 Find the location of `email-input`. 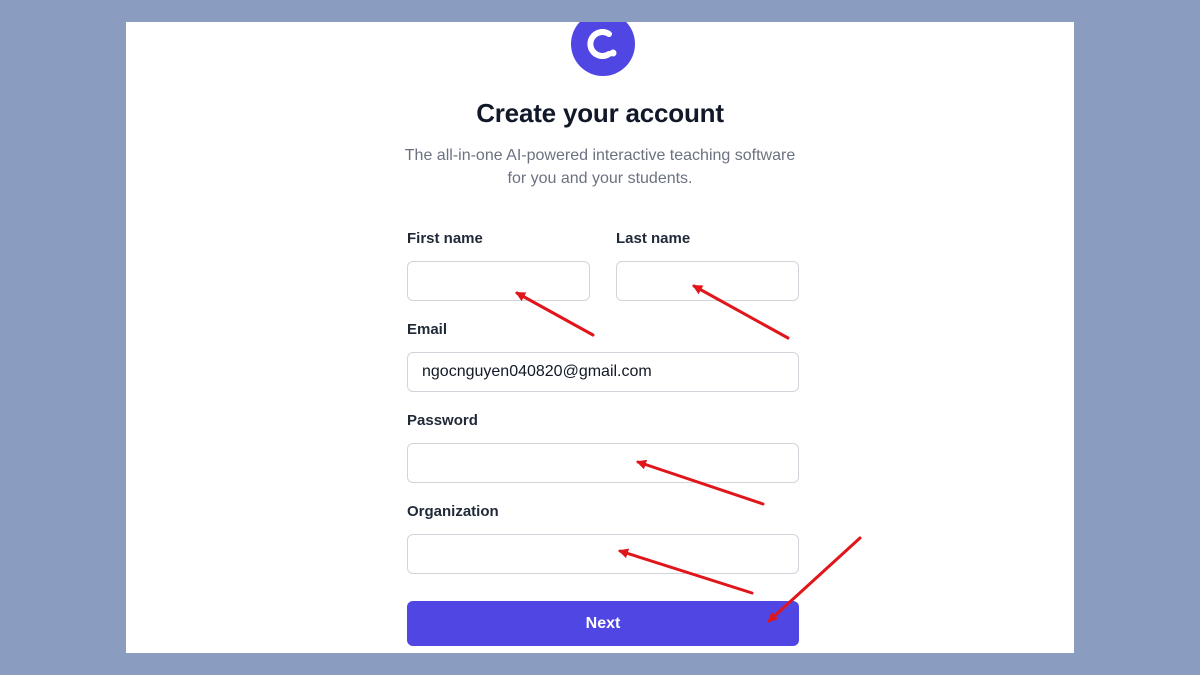

email-input is located at coordinates (603, 372).